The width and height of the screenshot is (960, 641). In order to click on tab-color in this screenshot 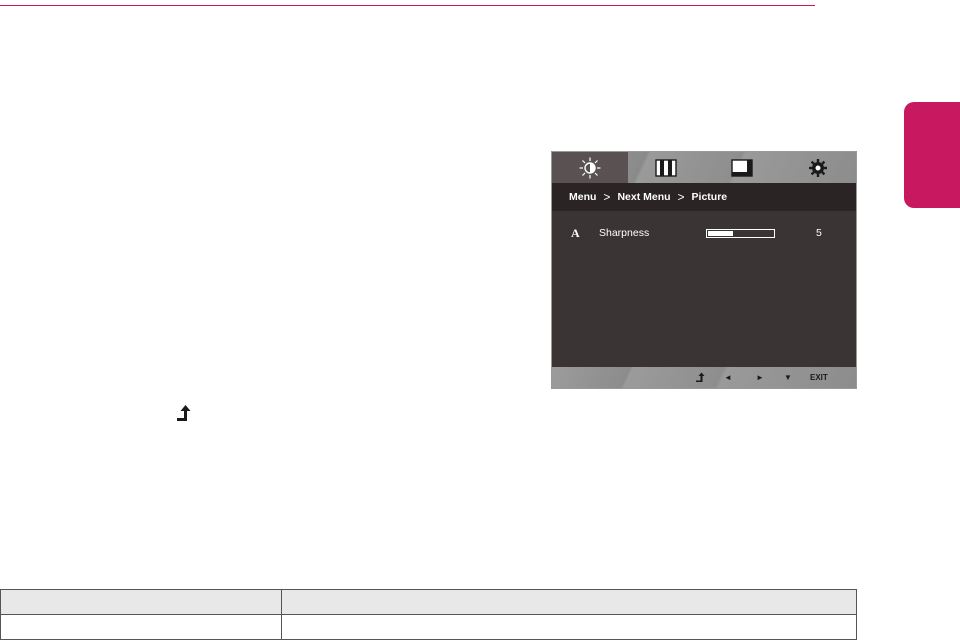, I will do `click(666, 167)`.